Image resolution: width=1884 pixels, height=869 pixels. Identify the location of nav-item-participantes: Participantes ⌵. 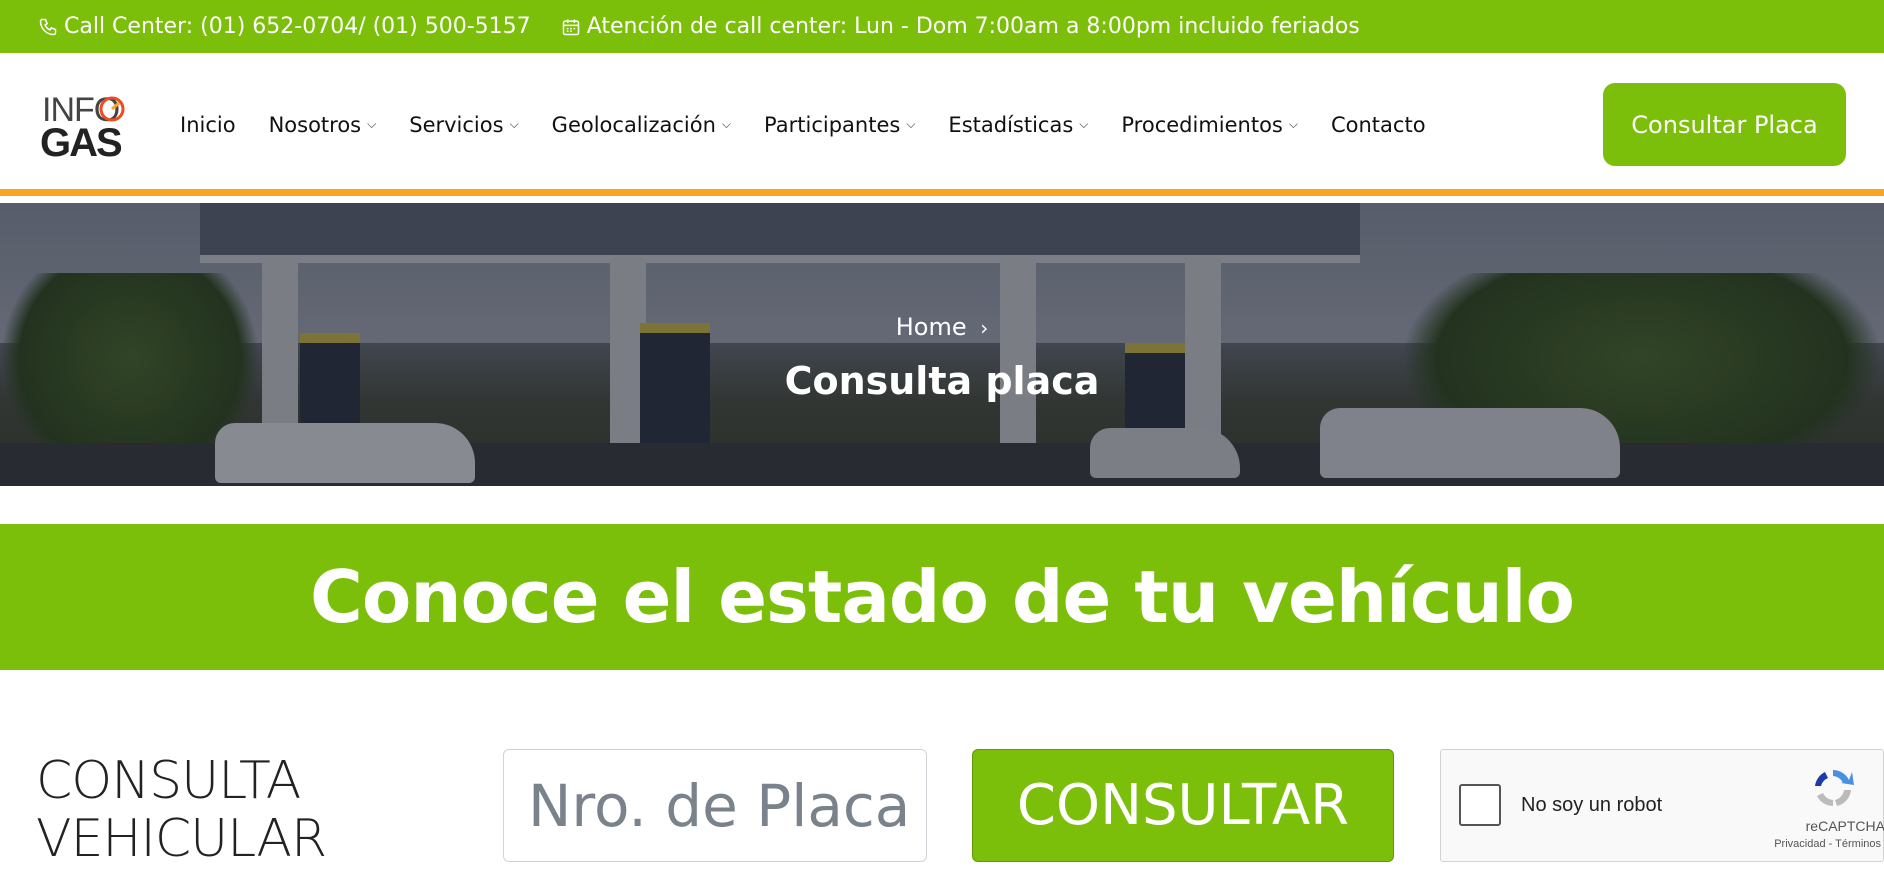
(839, 125).